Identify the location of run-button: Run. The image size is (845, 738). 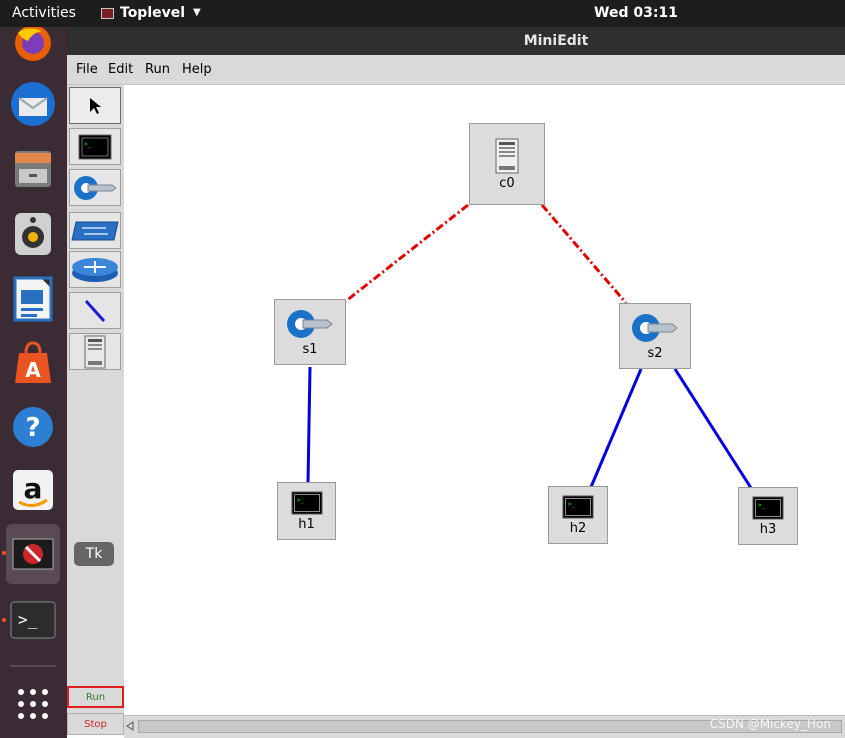
(95, 697).